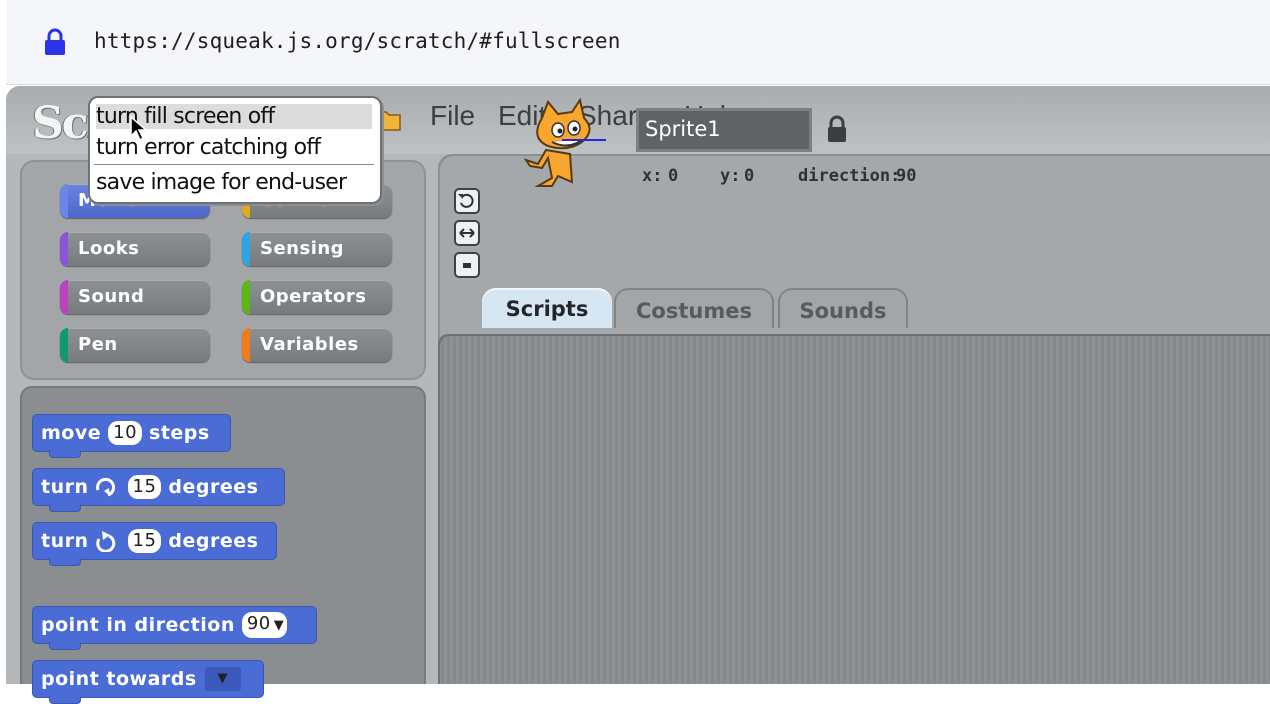 The width and height of the screenshot is (1270, 704). I want to click on menu-divider, so click(234, 164).